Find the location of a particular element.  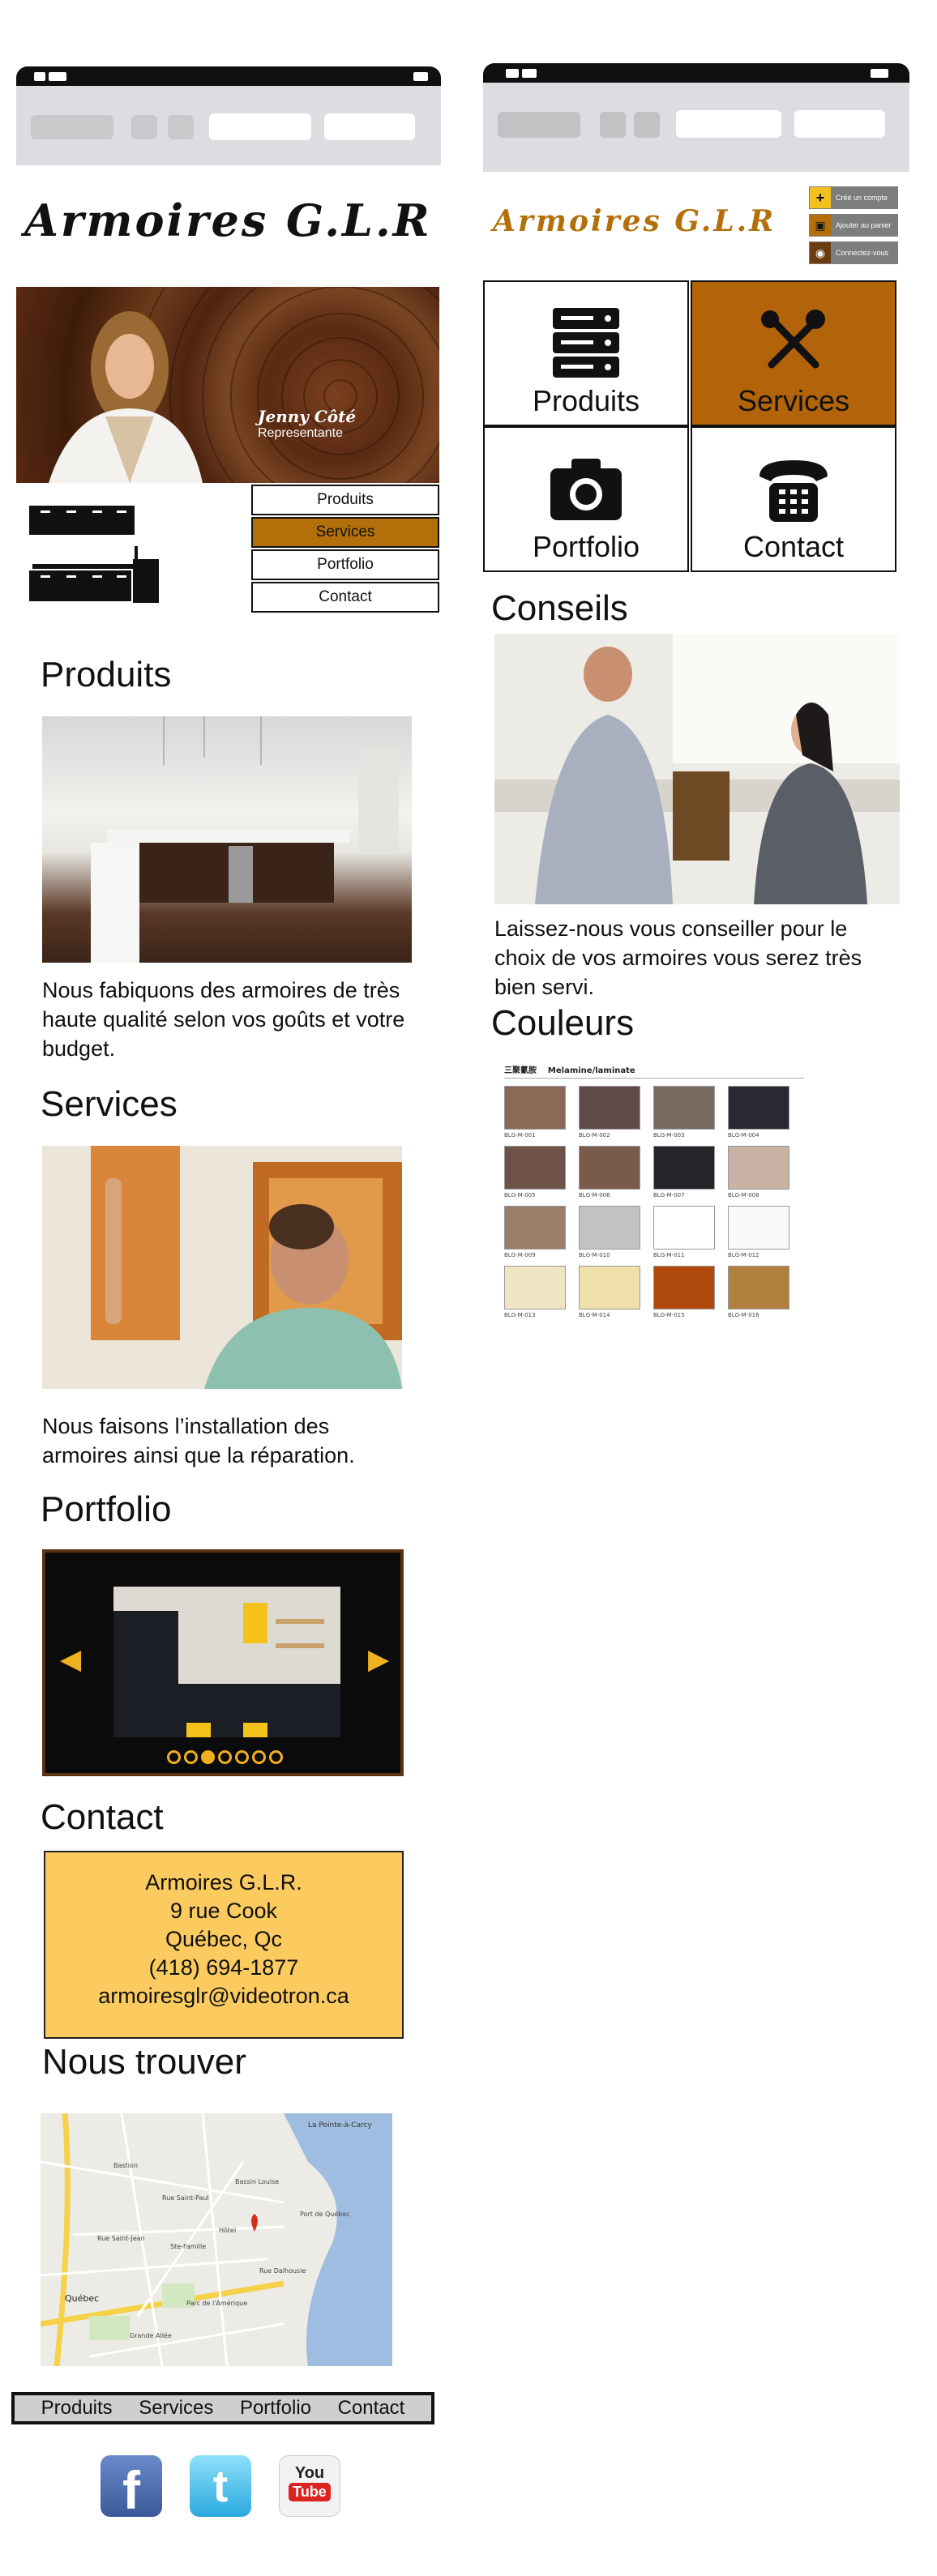

add-to-cart-label: Ajouter au panier is located at coordinates (864, 225).